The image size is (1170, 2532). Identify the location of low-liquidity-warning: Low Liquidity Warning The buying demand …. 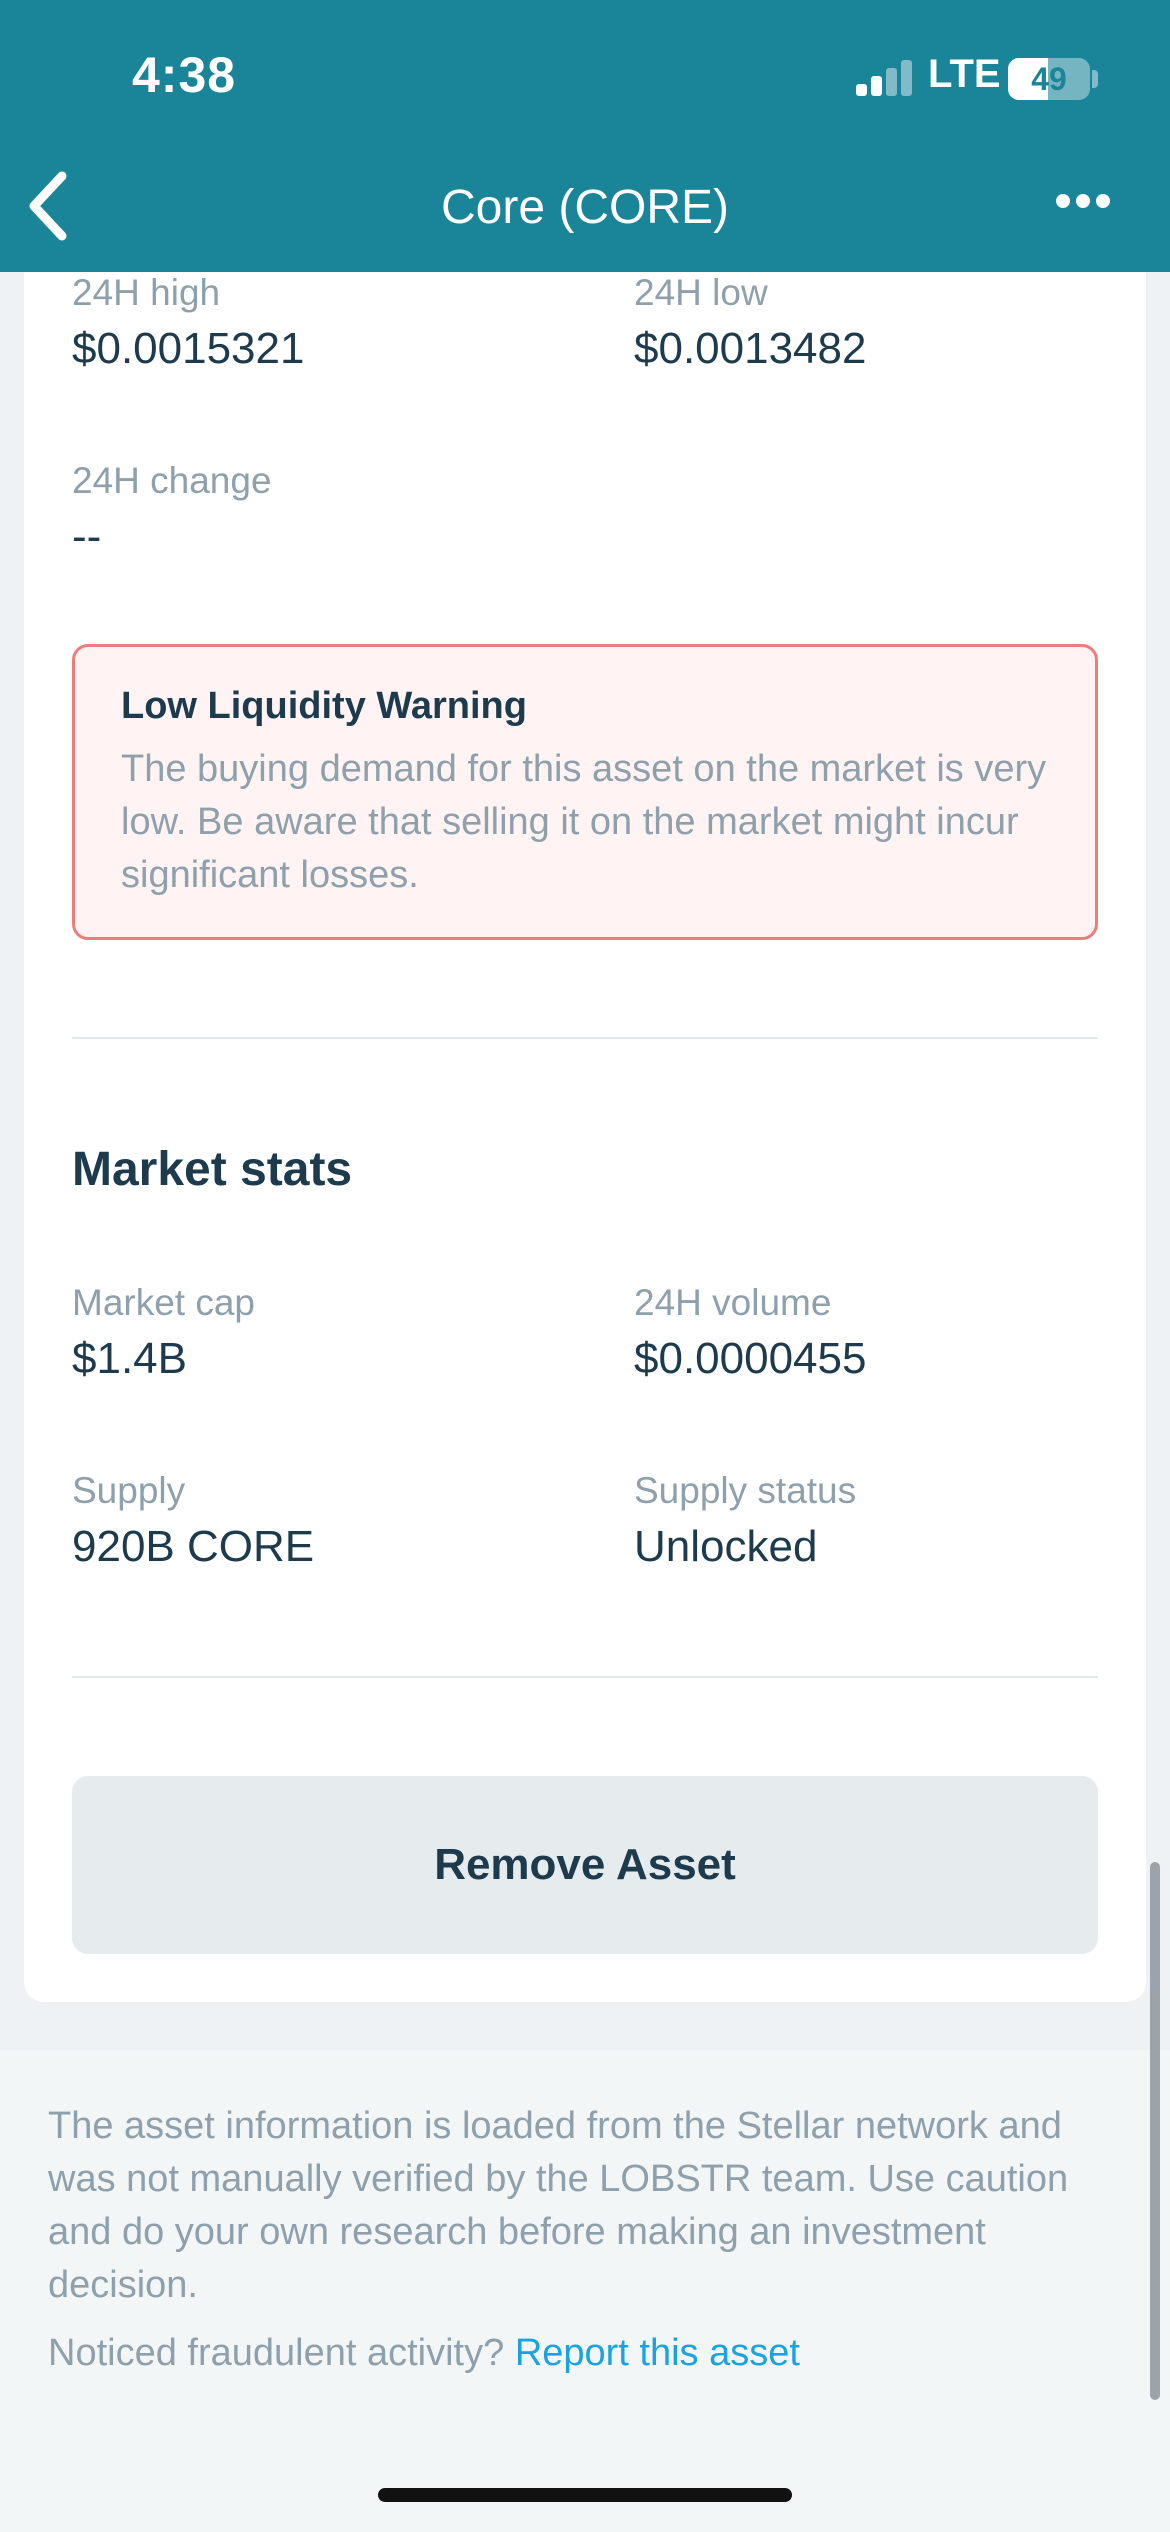
(585, 792).